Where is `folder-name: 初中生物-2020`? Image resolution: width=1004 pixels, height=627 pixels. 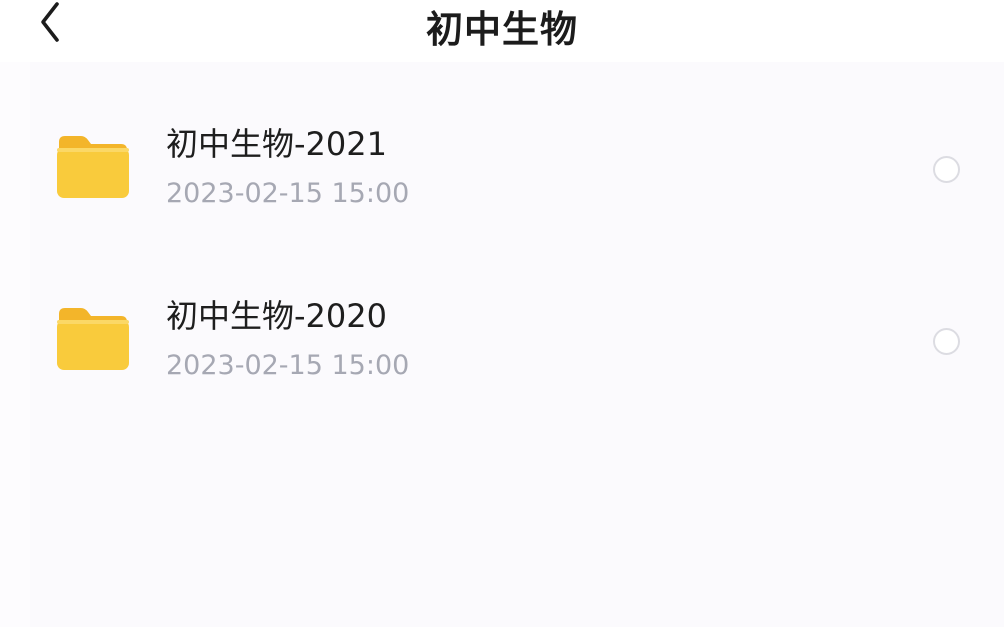 folder-name: 初中生物-2020 is located at coordinates (276, 316).